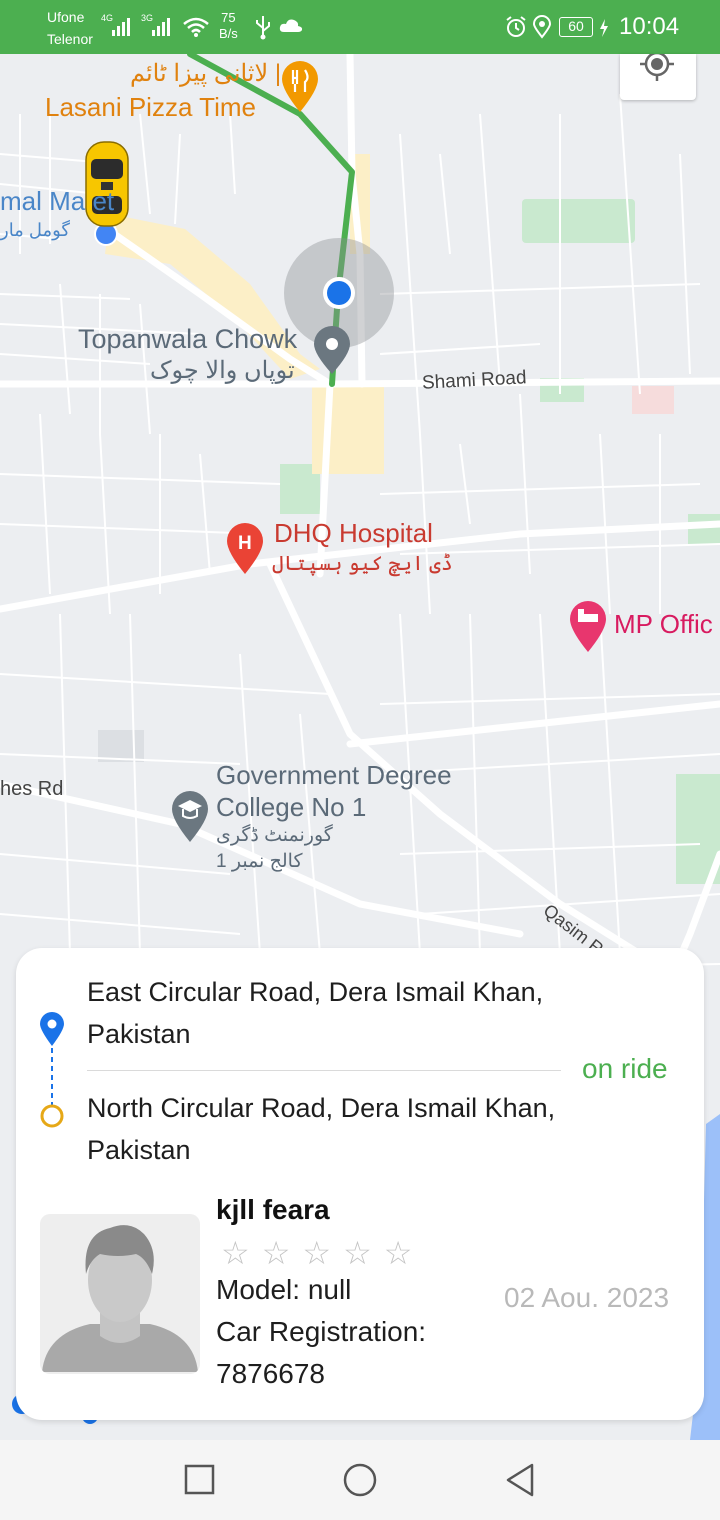 The image size is (720, 1520). I want to click on my-location-button, so click(658, 75).